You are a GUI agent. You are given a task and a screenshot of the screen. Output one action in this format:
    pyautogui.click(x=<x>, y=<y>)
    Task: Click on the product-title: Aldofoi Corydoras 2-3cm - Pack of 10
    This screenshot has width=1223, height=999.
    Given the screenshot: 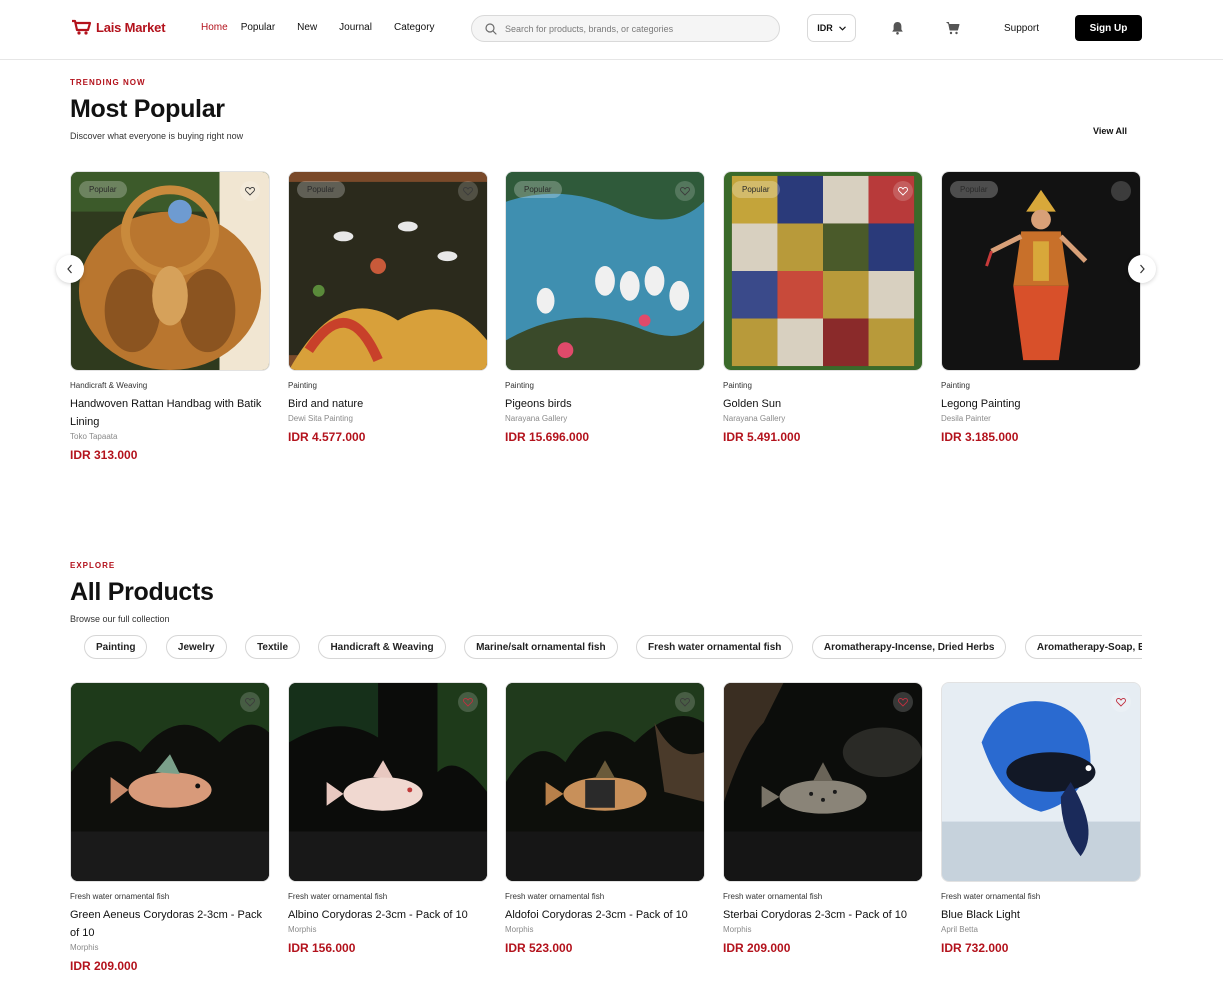 What is the action you would take?
    pyautogui.click(x=605, y=915)
    